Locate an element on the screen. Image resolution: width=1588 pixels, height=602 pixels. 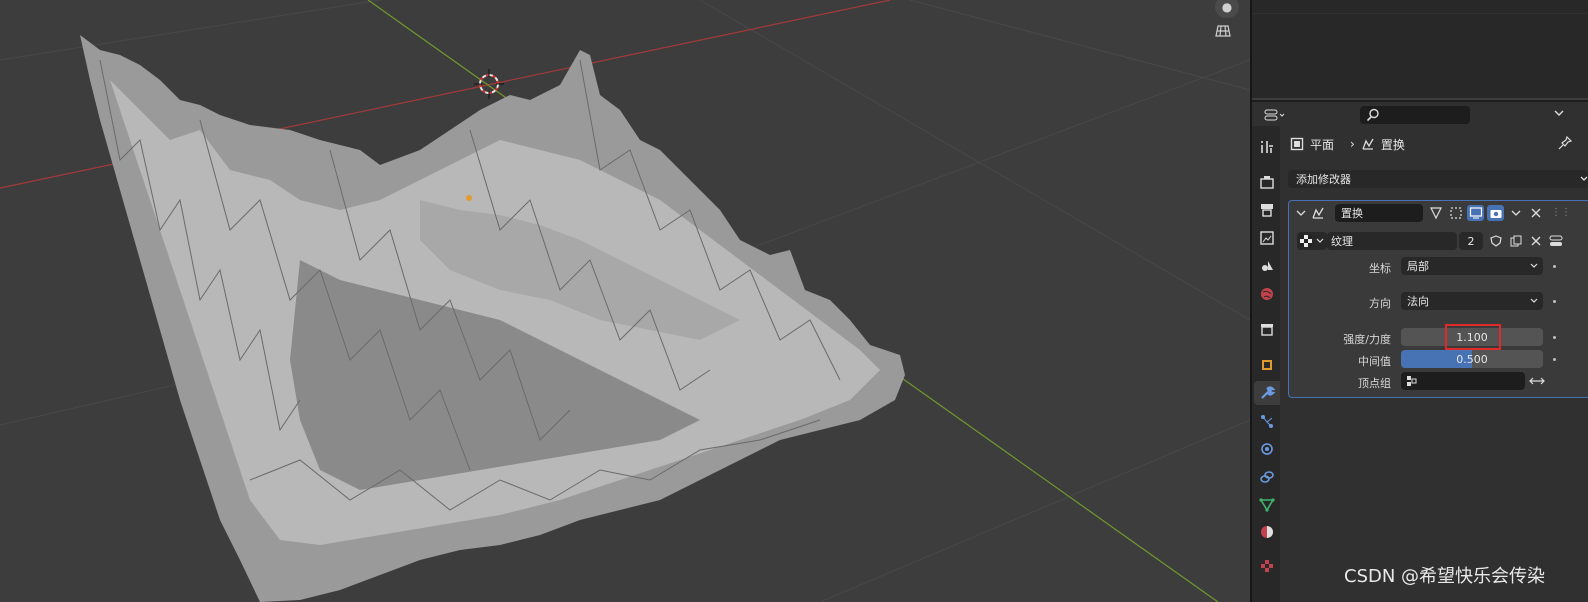
modifier-icon is located at coordinates (1268, 392).